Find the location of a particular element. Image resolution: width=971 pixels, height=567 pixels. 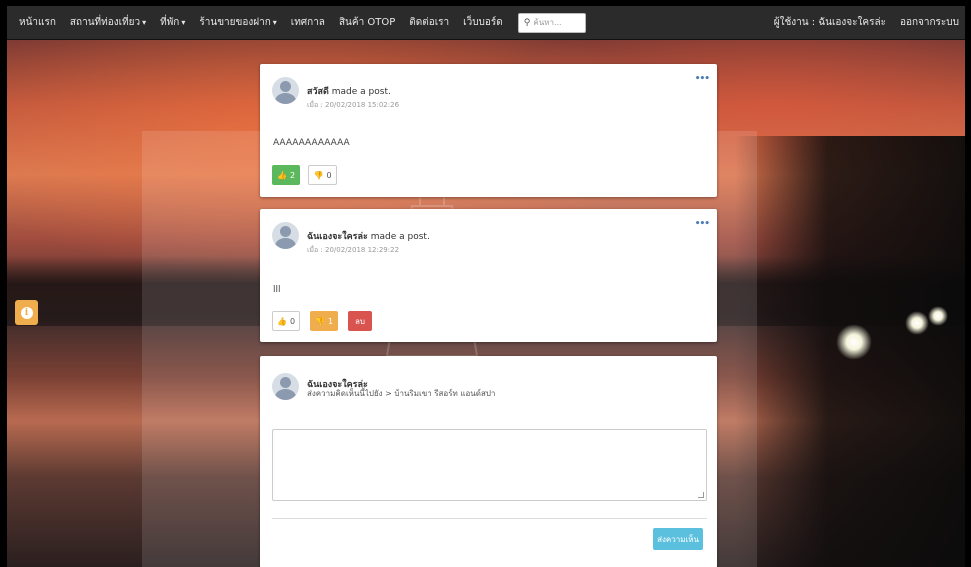

nav-accommodation-label: ที่พัก is located at coordinates (170, 22).